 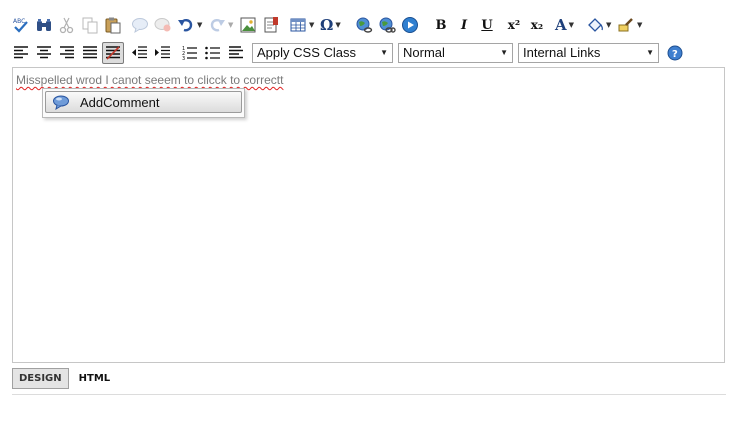 I want to click on superscript-button: x², so click(x=514, y=25).